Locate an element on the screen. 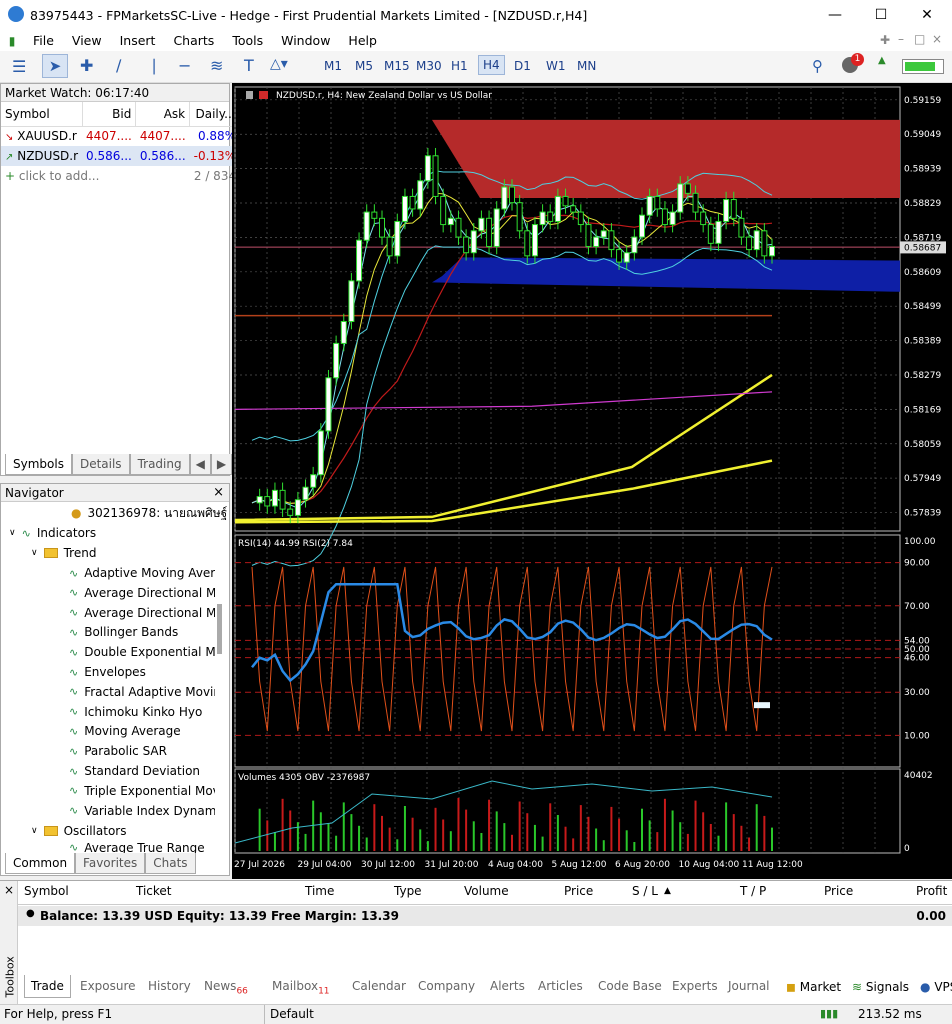 The image size is (952, 1024). menu-lines-icon: ☰ is located at coordinates (19, 66).